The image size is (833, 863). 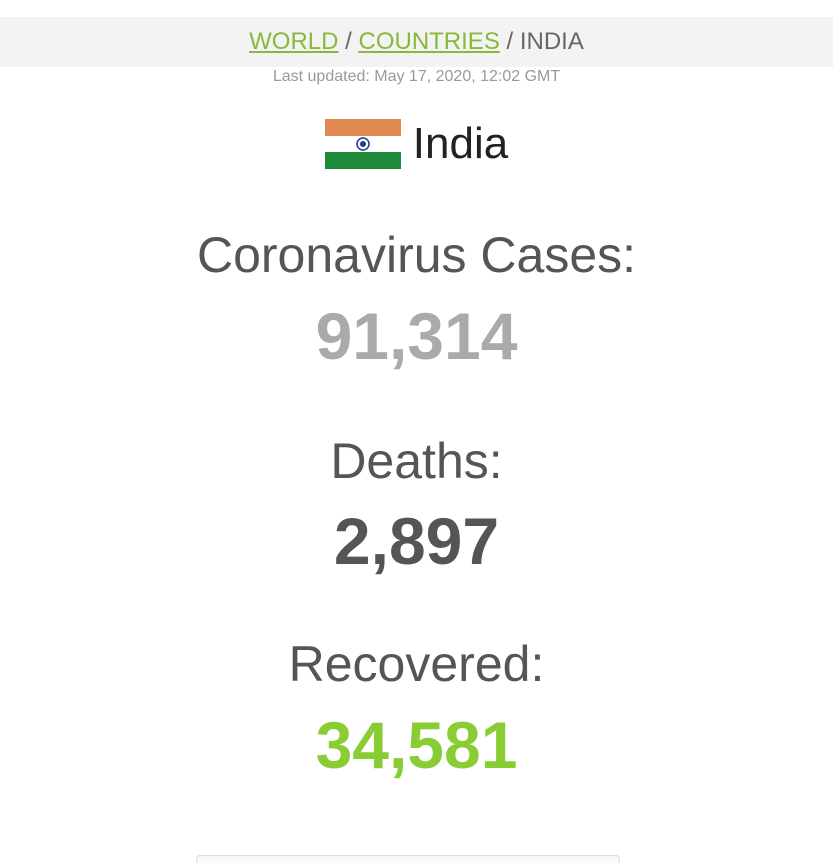 What do you see at coordinates (416, 461) in the screenshot?
I see `deaths-label: Deaths:` at bounding box center [416, 461].